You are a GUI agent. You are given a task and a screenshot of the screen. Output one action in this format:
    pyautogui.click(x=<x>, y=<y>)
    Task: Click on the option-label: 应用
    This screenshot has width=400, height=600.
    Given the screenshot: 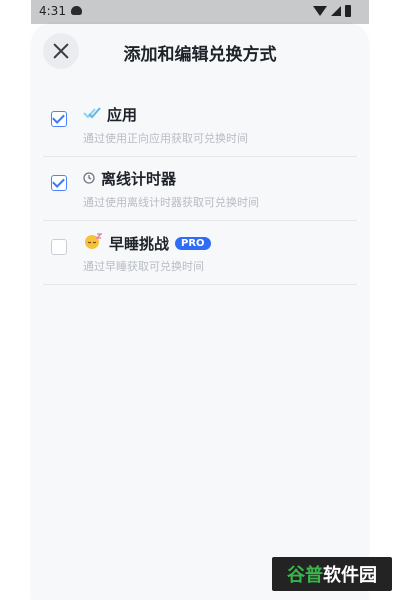 What is the action you would take?
    pyautogui.click(x=122, y=115)
    